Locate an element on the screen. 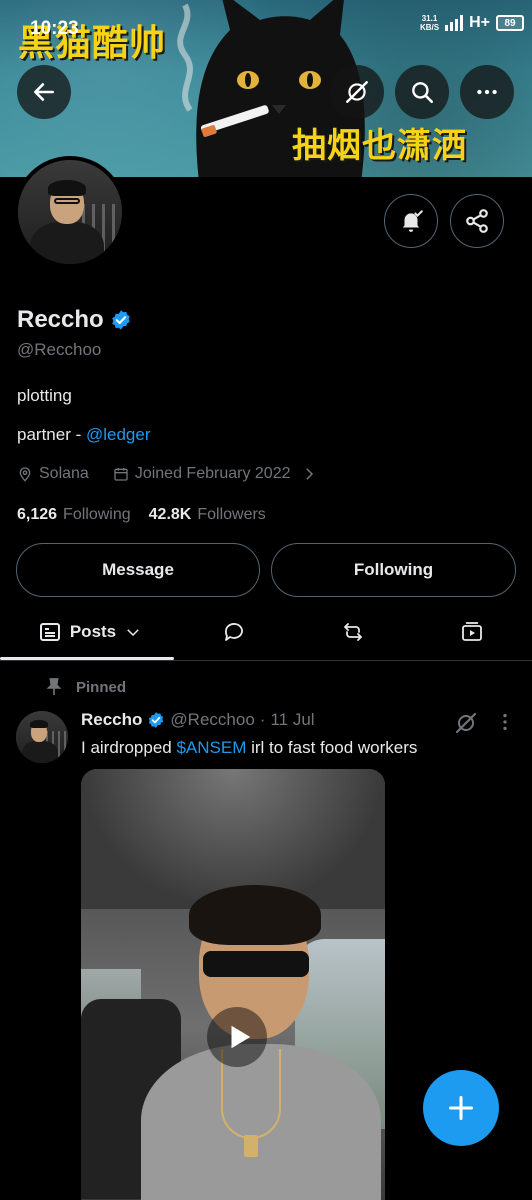  network-speed-unit: KB/S is located at coordinates (429, 27).